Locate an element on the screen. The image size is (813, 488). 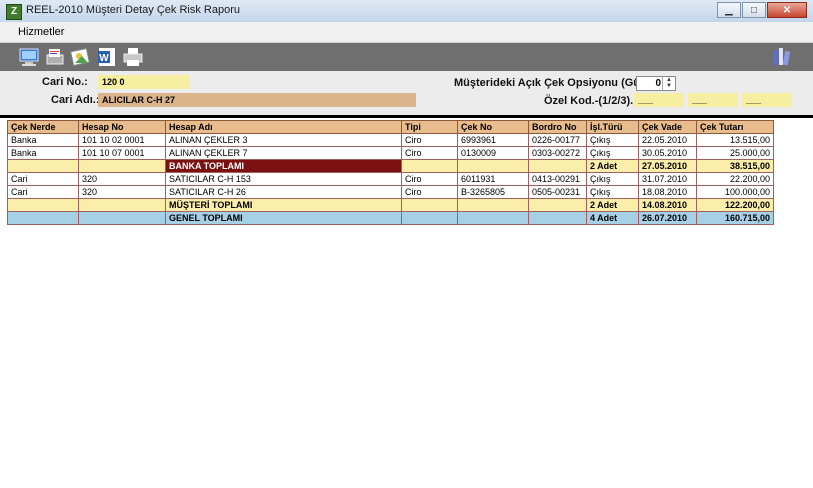
image-icon is located at coordinates (81, 57).